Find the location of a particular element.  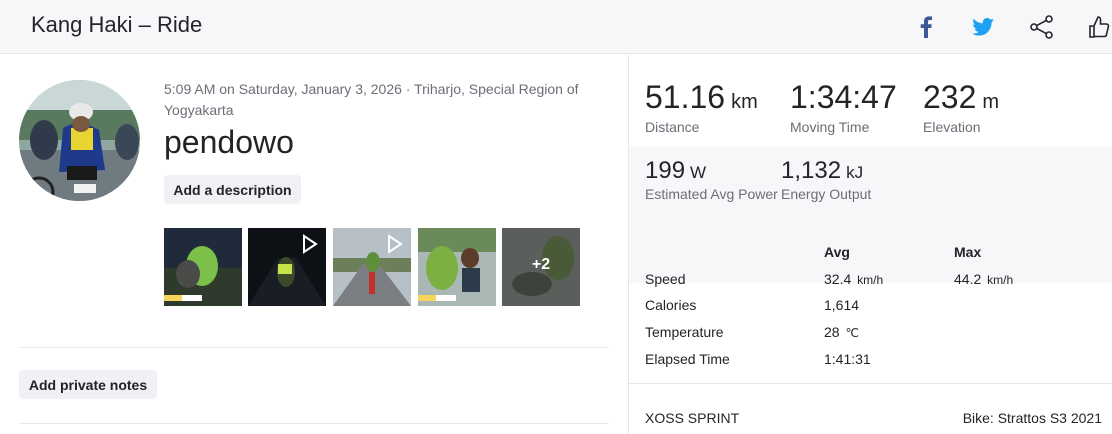

power-label: Estimated Avg Power is located at coordinates (711, 194).